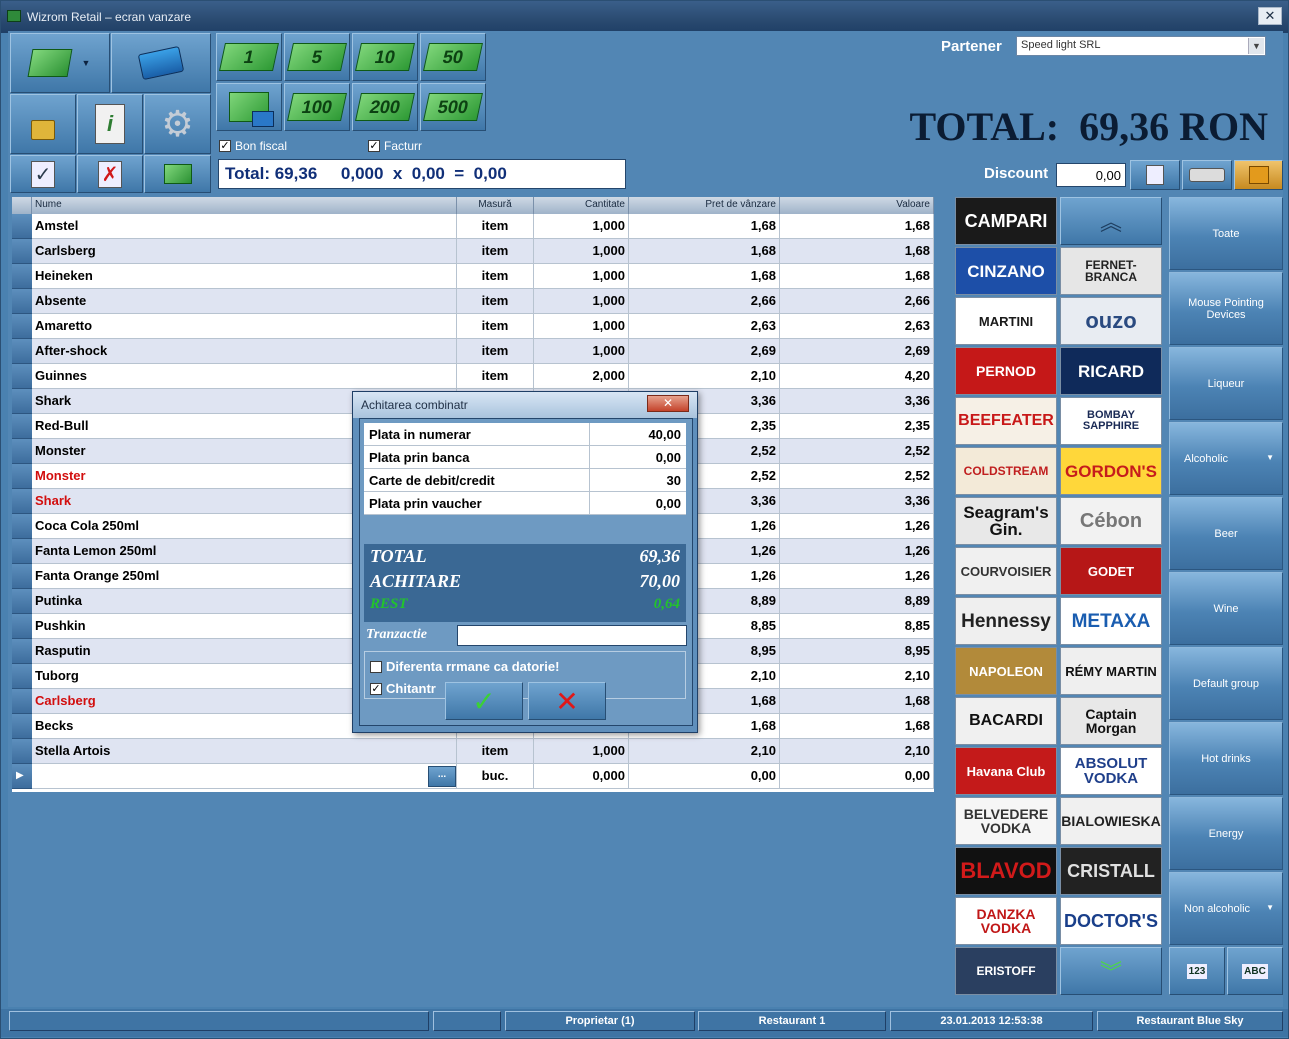  Describe the element at coordinates (1226, 908) in the screenshot. I see `category-button: Non alcoholic ▼` at that location.